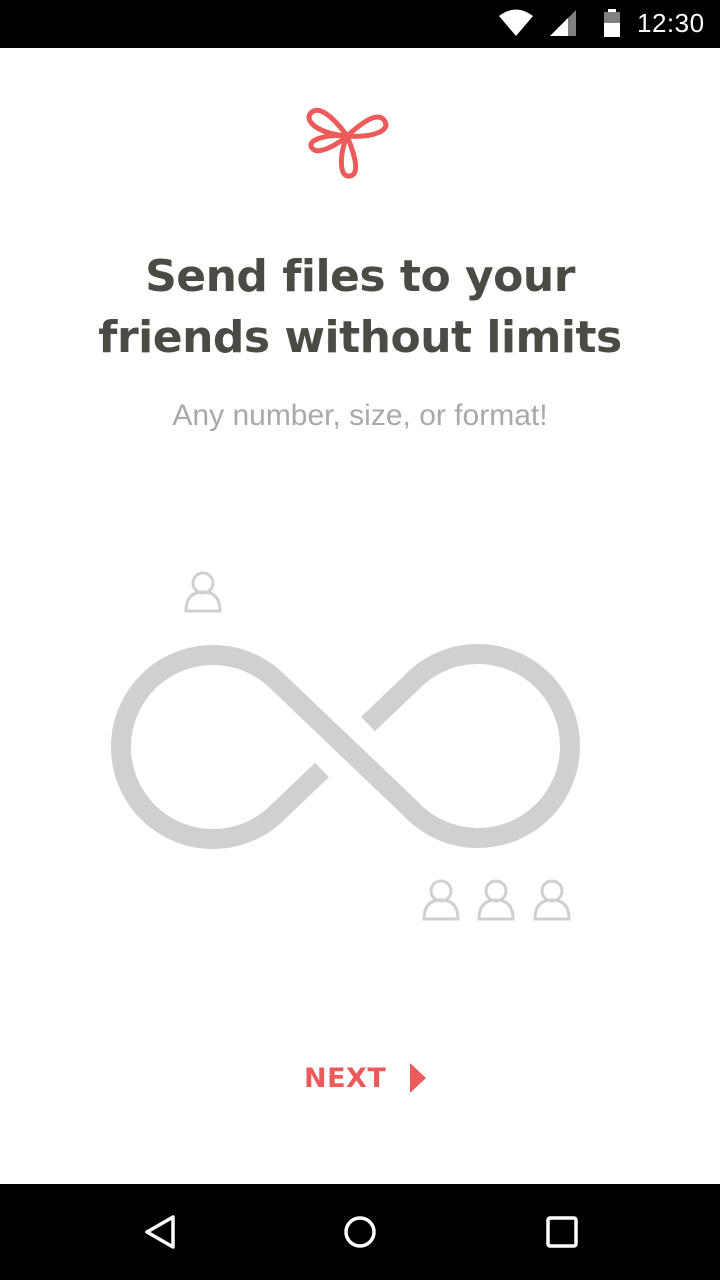 This screenshot has height=1280, width=720. I want to click on nav-home-button, so click(360, 1232).